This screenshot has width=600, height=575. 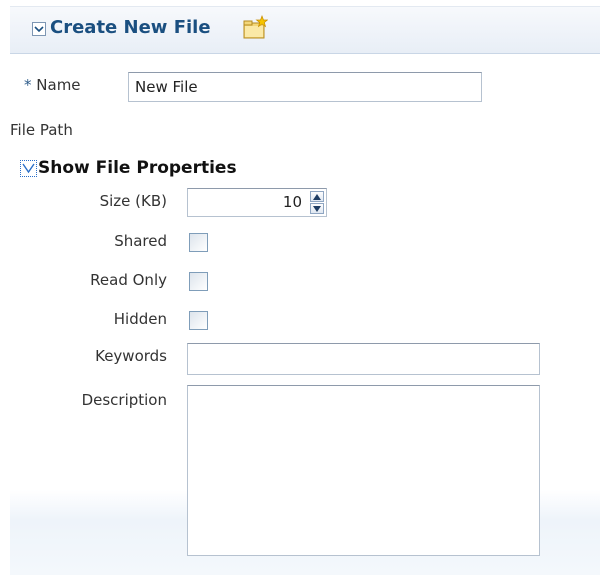 I want to click on keywords-label: Keywords, so click(x=131, y=356).